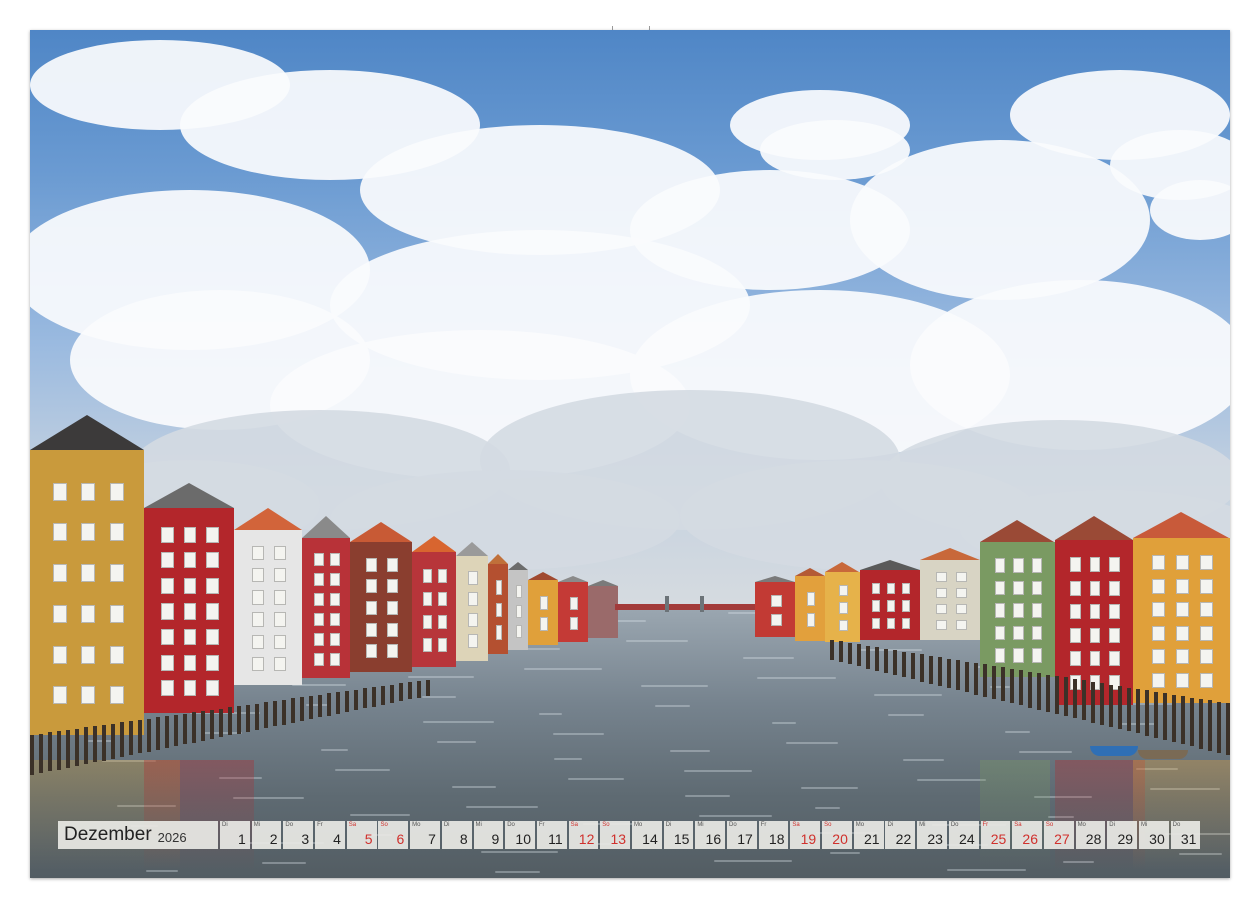 The width and height of the screenshot is (1260, 908). What do you see at coordinates (172, 837) in the screenshot?
I see `year-label: 2026` at bounding box center [172, 837].